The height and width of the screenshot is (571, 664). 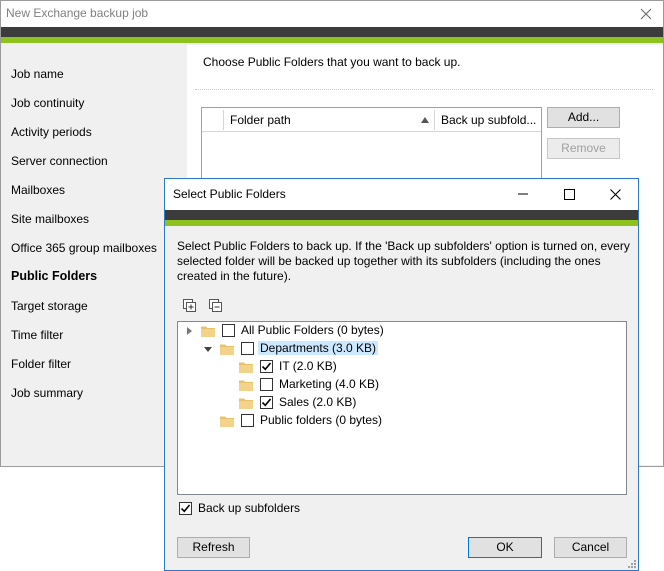 What do you see at coordinates (308, 366) in the screenshot?
I see `tree-item-label: IT (2.0 KB)` at bounding box center [308, 366].